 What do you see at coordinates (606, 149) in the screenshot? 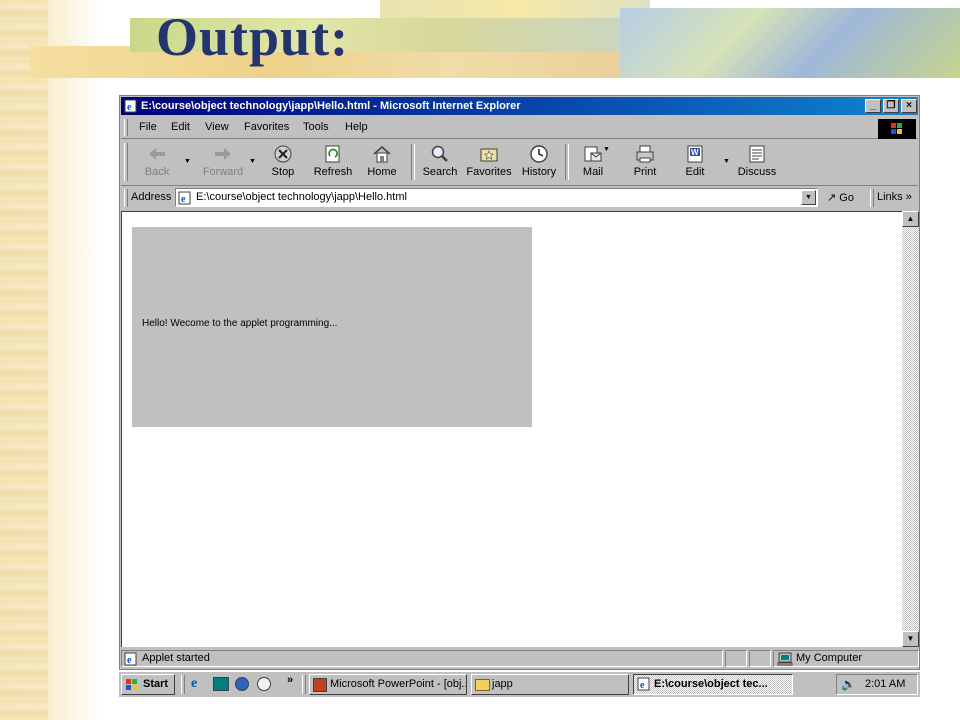
I see `mail-dropdown-icon: ▼` at bounding box center [606, 149].